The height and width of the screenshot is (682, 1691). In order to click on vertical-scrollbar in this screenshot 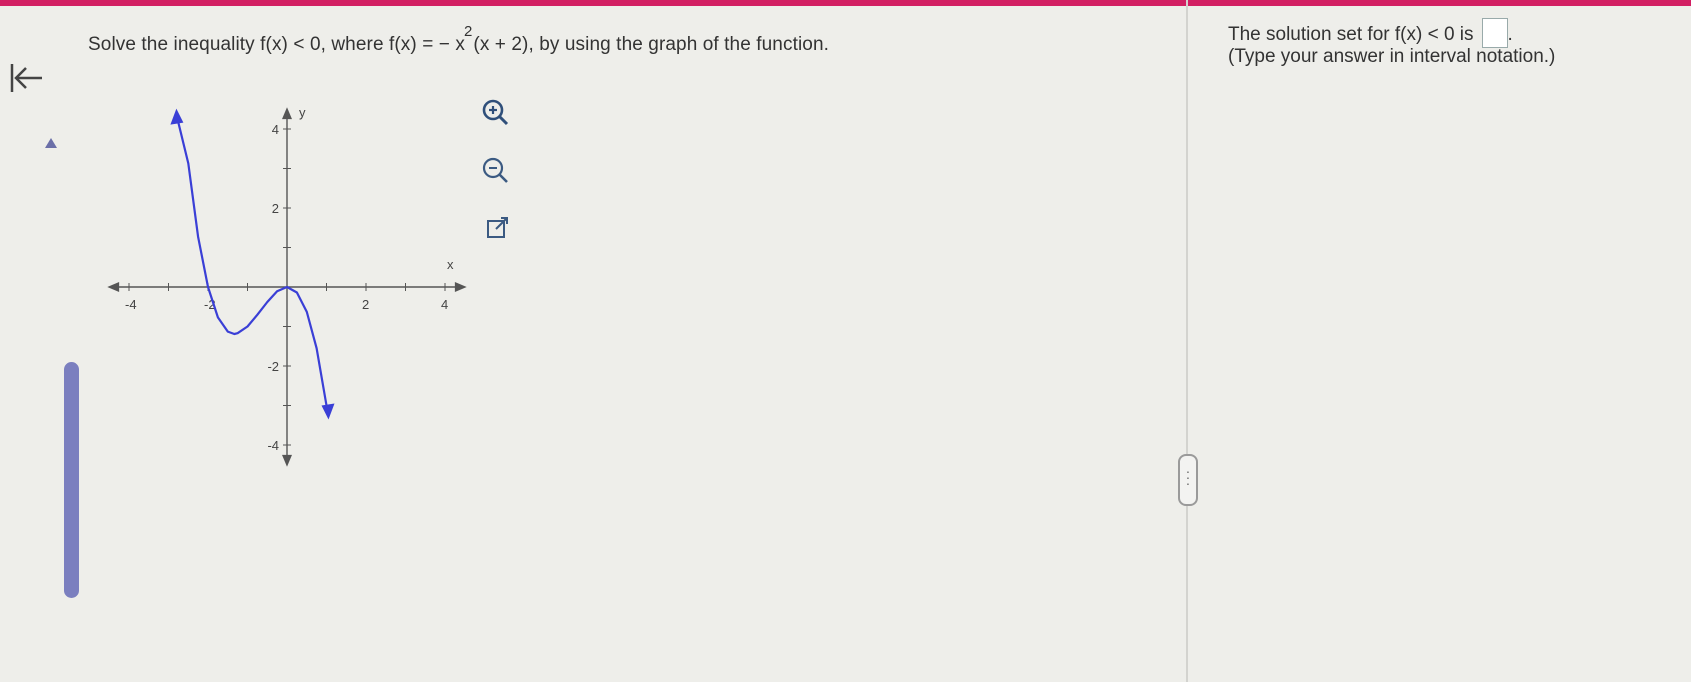, I will do `click(71, 480)`.